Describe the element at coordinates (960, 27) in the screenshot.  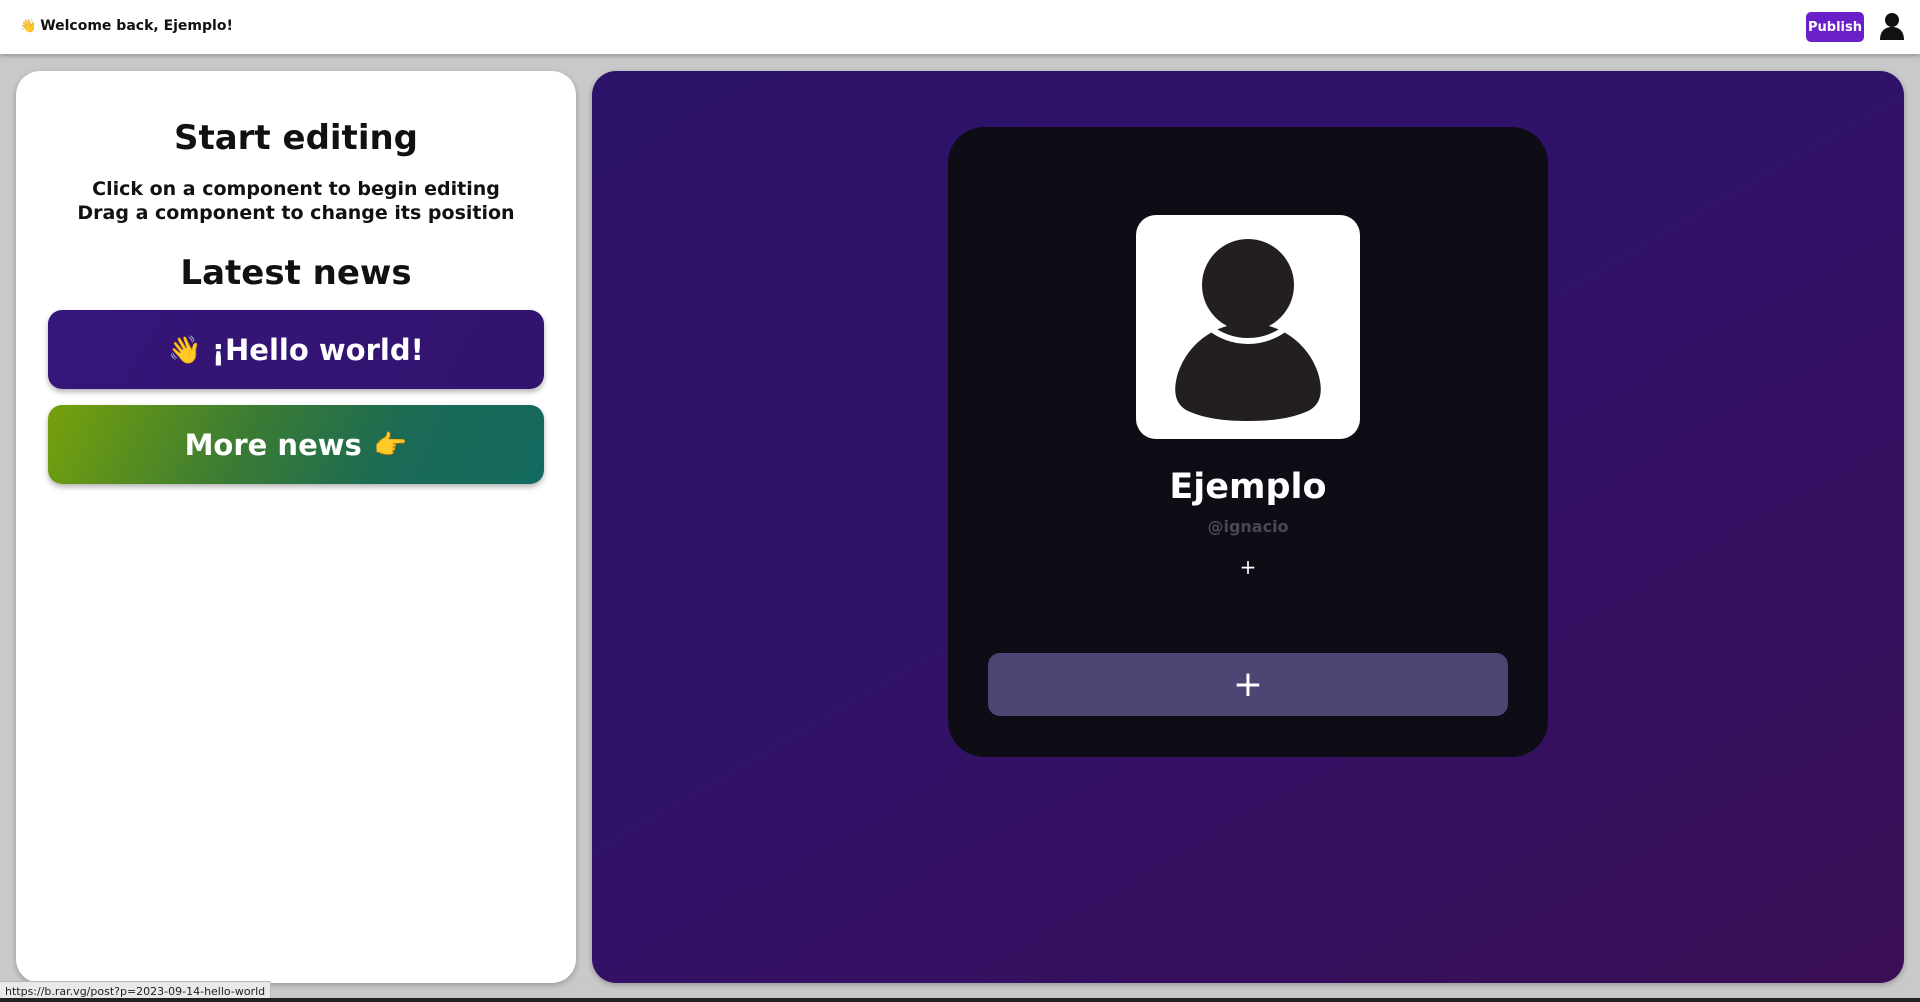
I see `top-bar: 👋 Welcome back, Ejemplo! Publish` at that location.